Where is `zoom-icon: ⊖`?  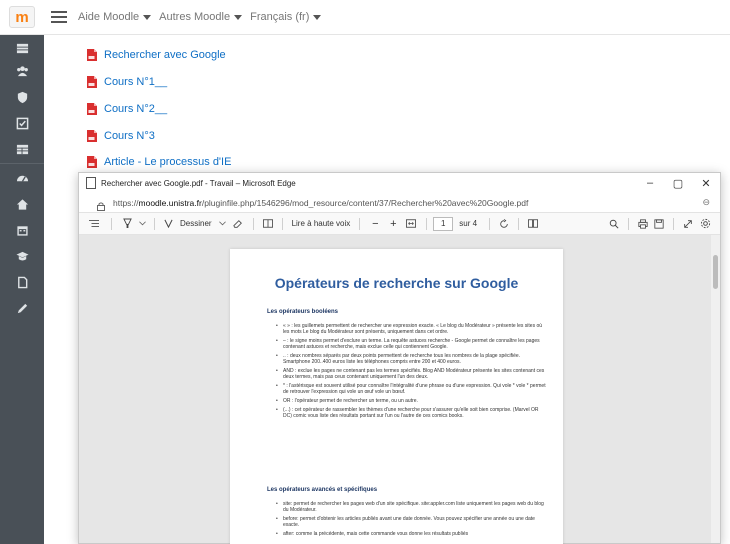 zoom-icon: ⊖ is located at coordinates (706, 202).